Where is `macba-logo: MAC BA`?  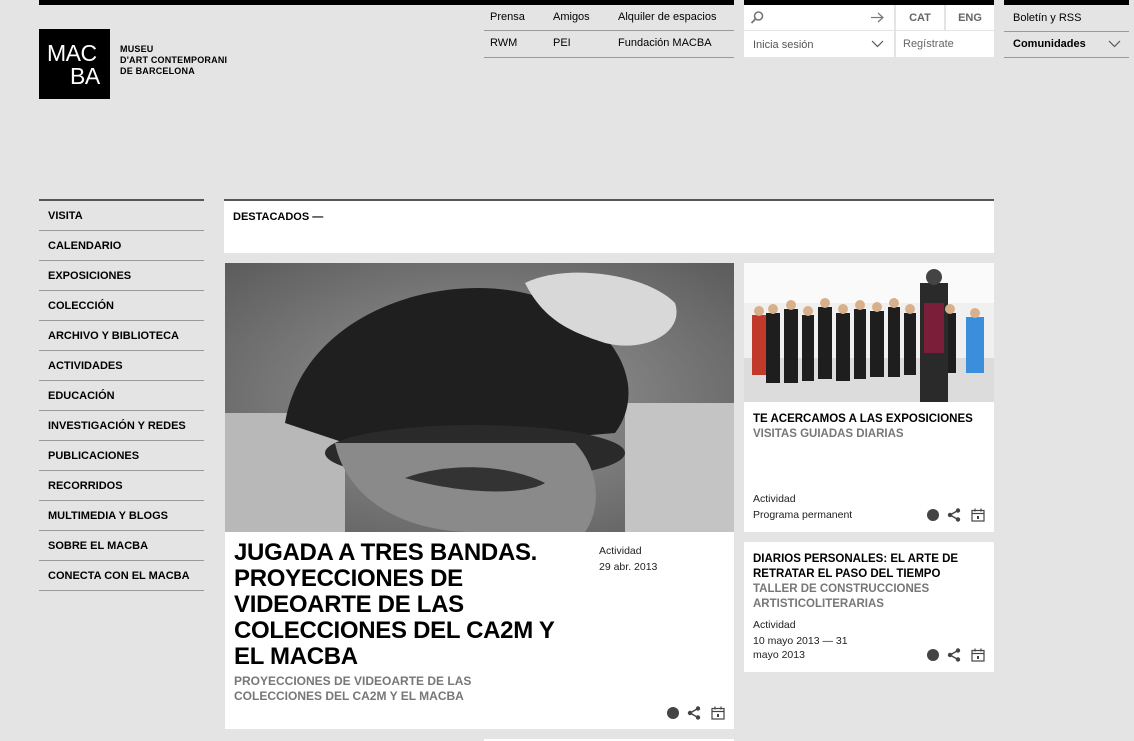 macba-logo: MAC BA is located at coordinates (74, 64).